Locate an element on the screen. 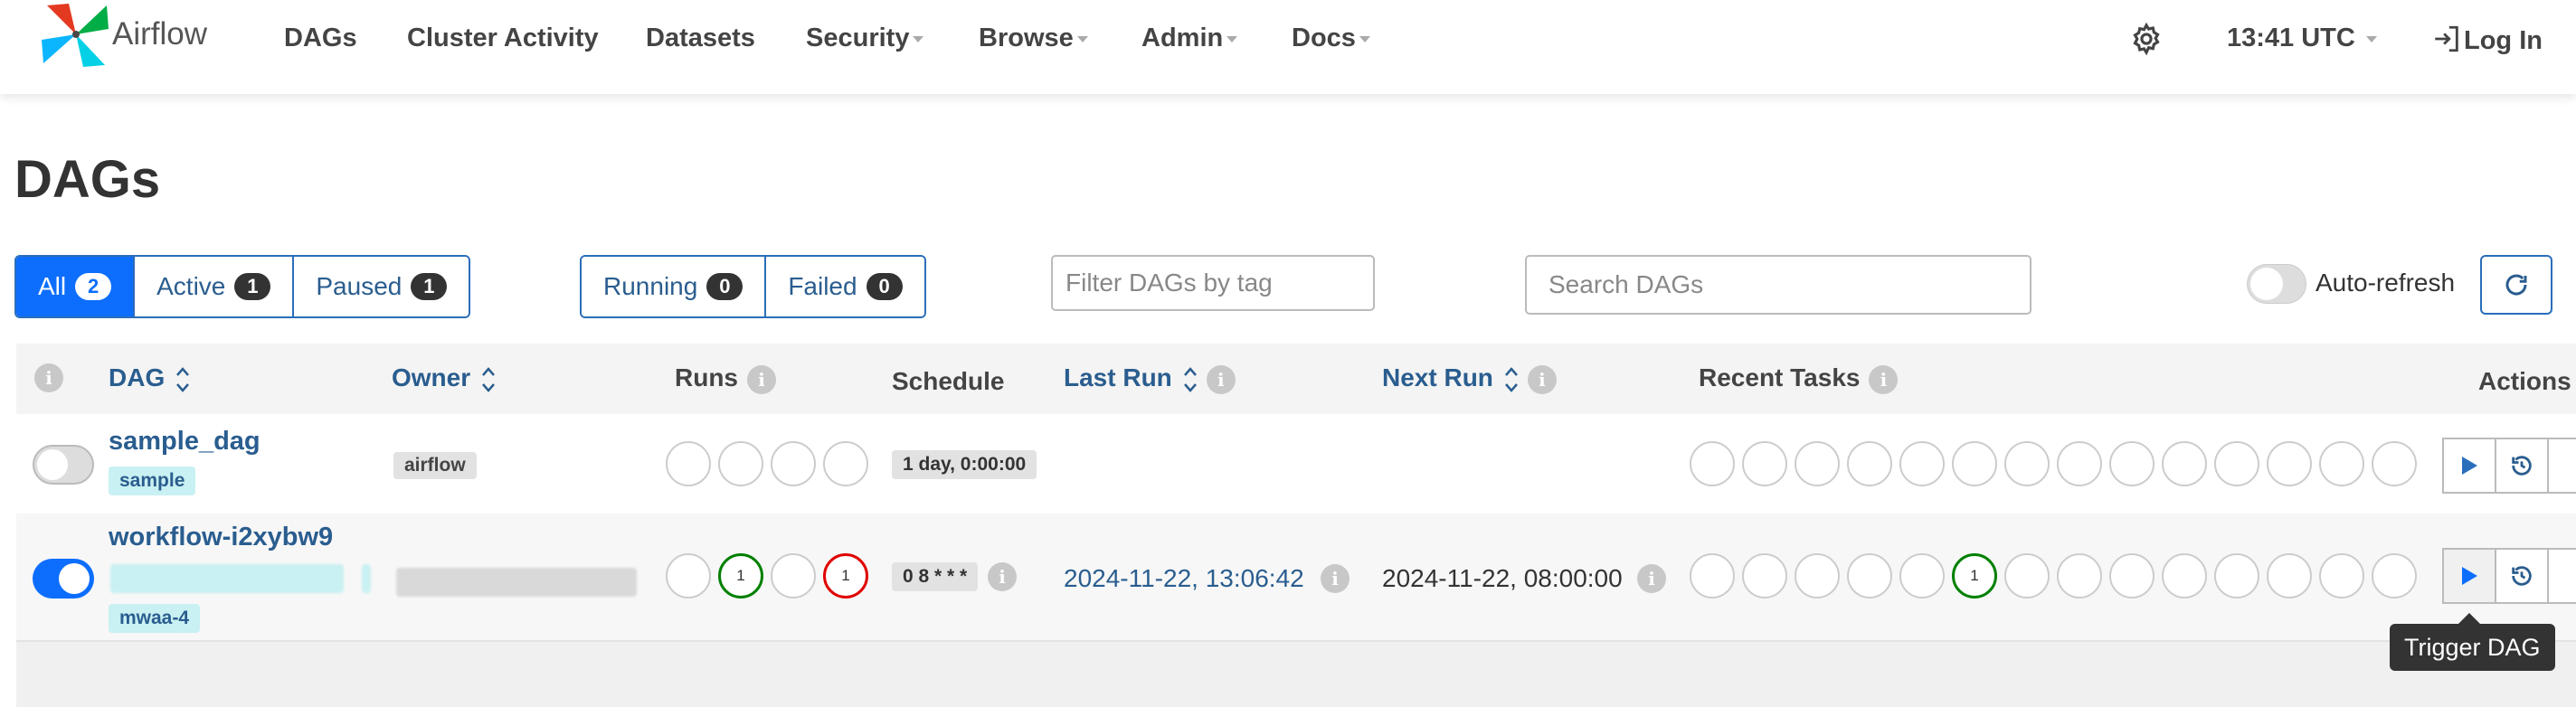 The image size is (2576, 707). filter-failed-button: Failed 0 is located at coordinates (845, 286).